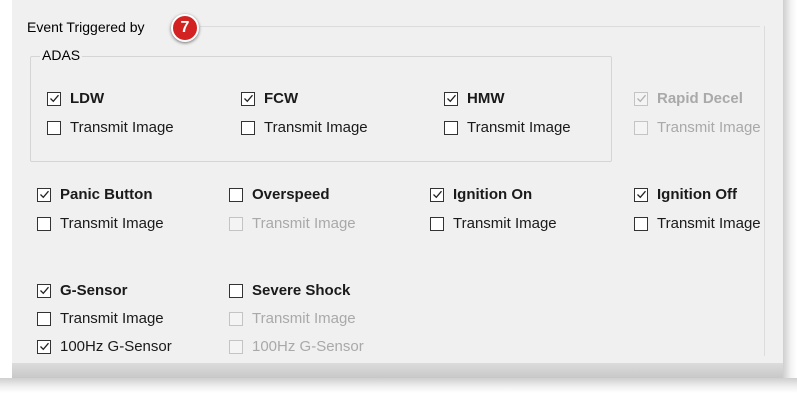 Image resolution: width=797 pixels, height=393 pixels. Describe the element at coordinates (301, 290) in the screenshot. I see `severe-shock-label: Severe Shock` at that location.